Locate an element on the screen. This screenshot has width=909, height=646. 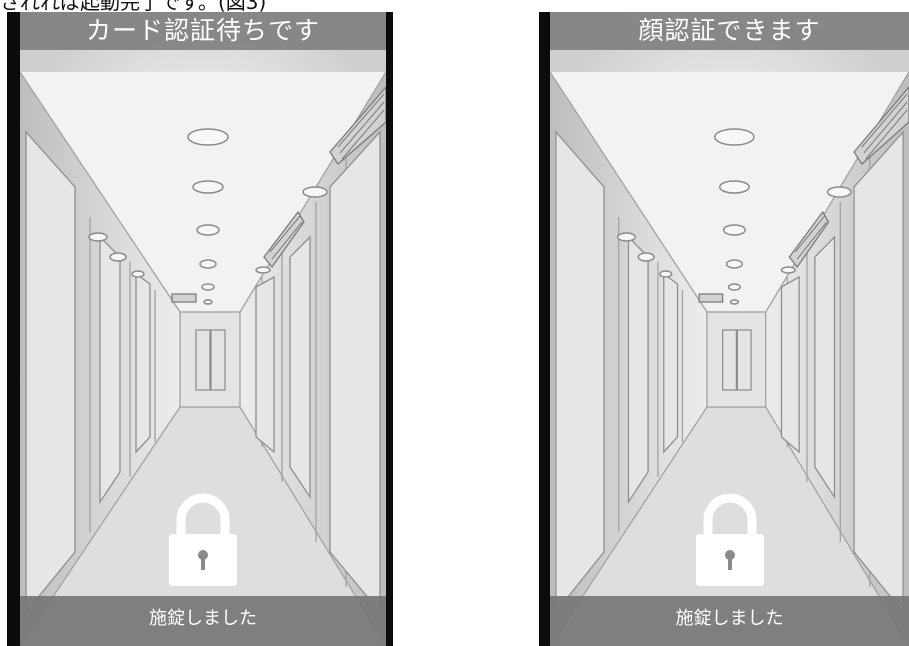
status-header: 顔認証できます is located at coordinates (729, 31).